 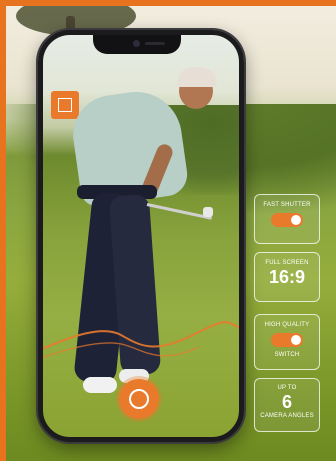 I want to click on feature-camera-angles: UP TO 6 CAMERA ANGLES, so click(x=287, y=405).